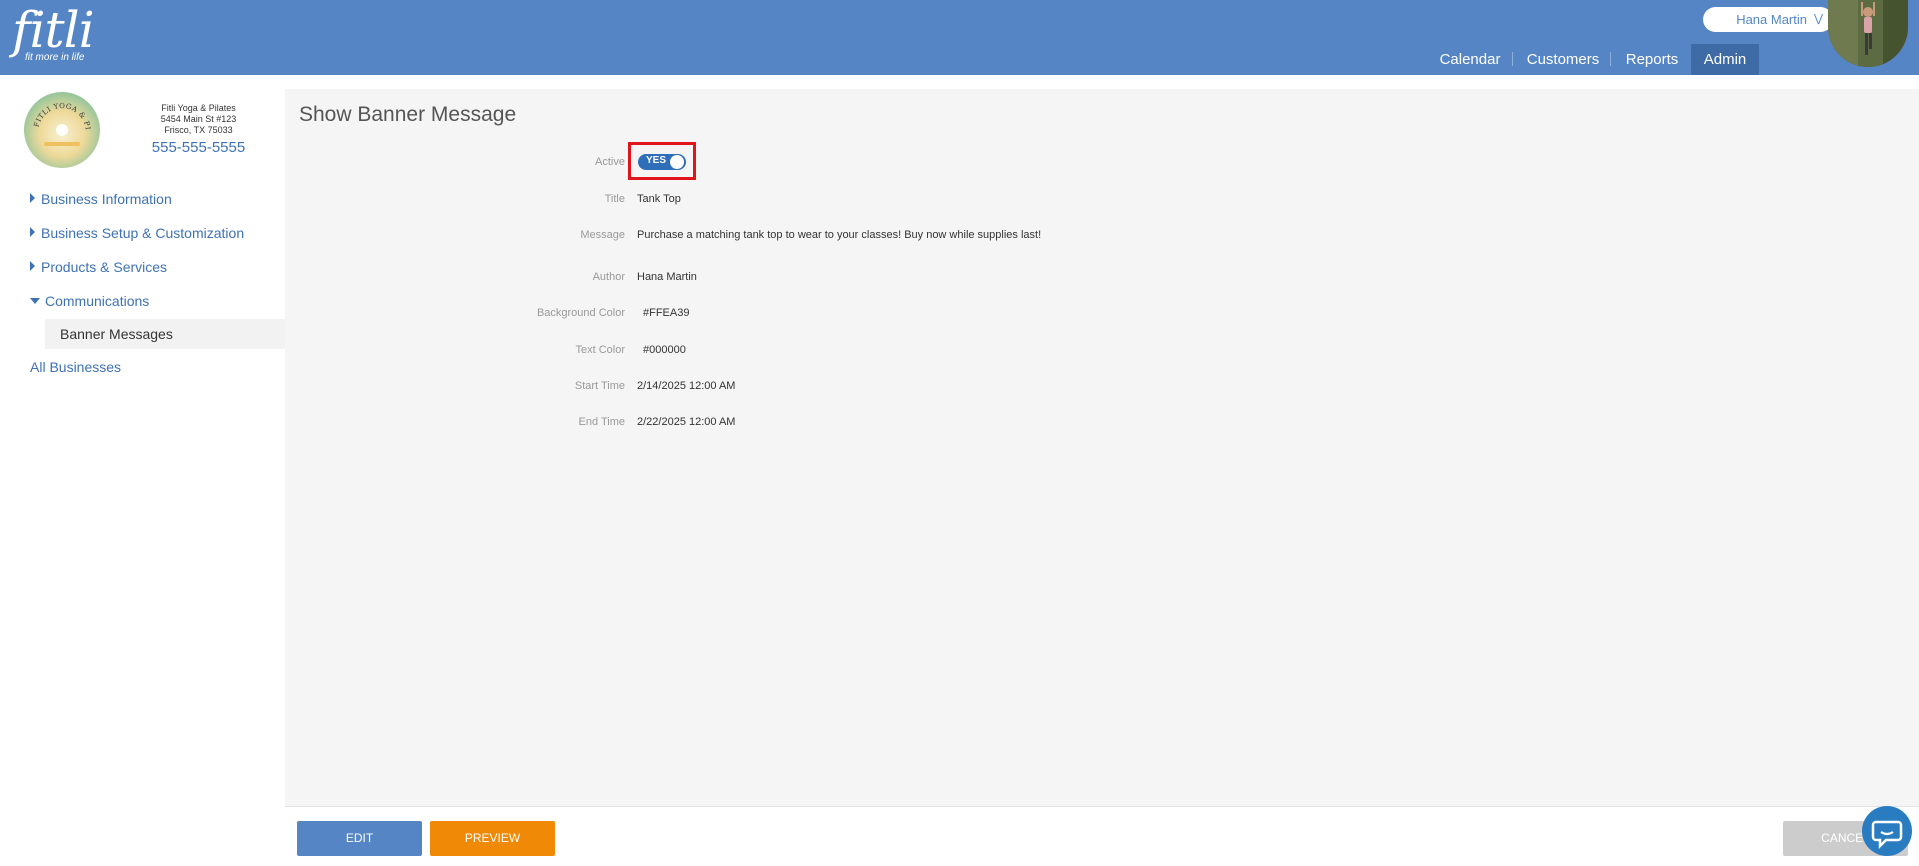  Describe the element at coordinates (198, 148) in the screenshot. I see `business-phone: 555-555-5555` at that location.